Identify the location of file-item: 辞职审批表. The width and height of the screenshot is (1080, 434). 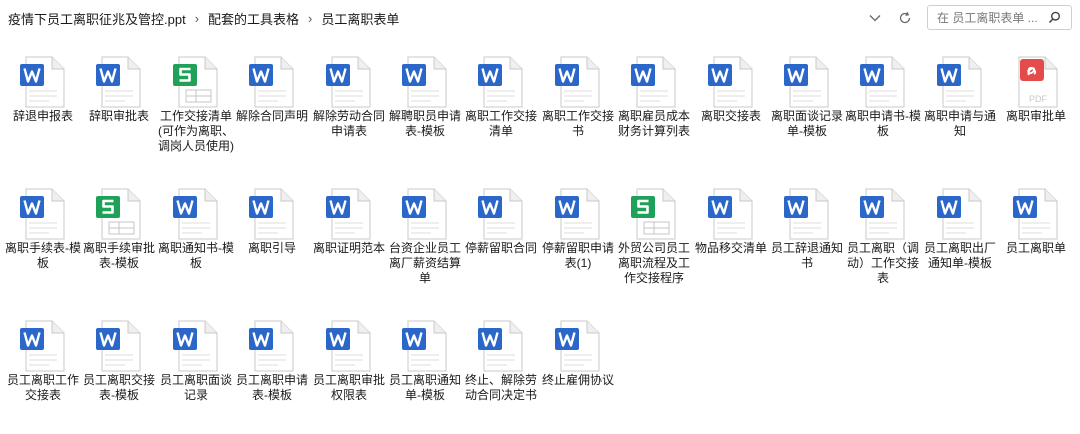
(119, 105).